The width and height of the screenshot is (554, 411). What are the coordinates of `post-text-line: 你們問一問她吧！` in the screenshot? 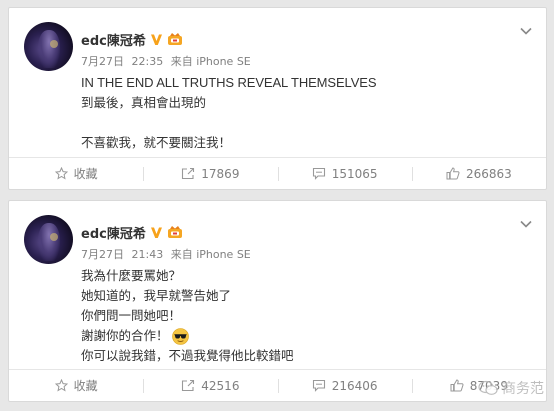 It's located at (131, 315).